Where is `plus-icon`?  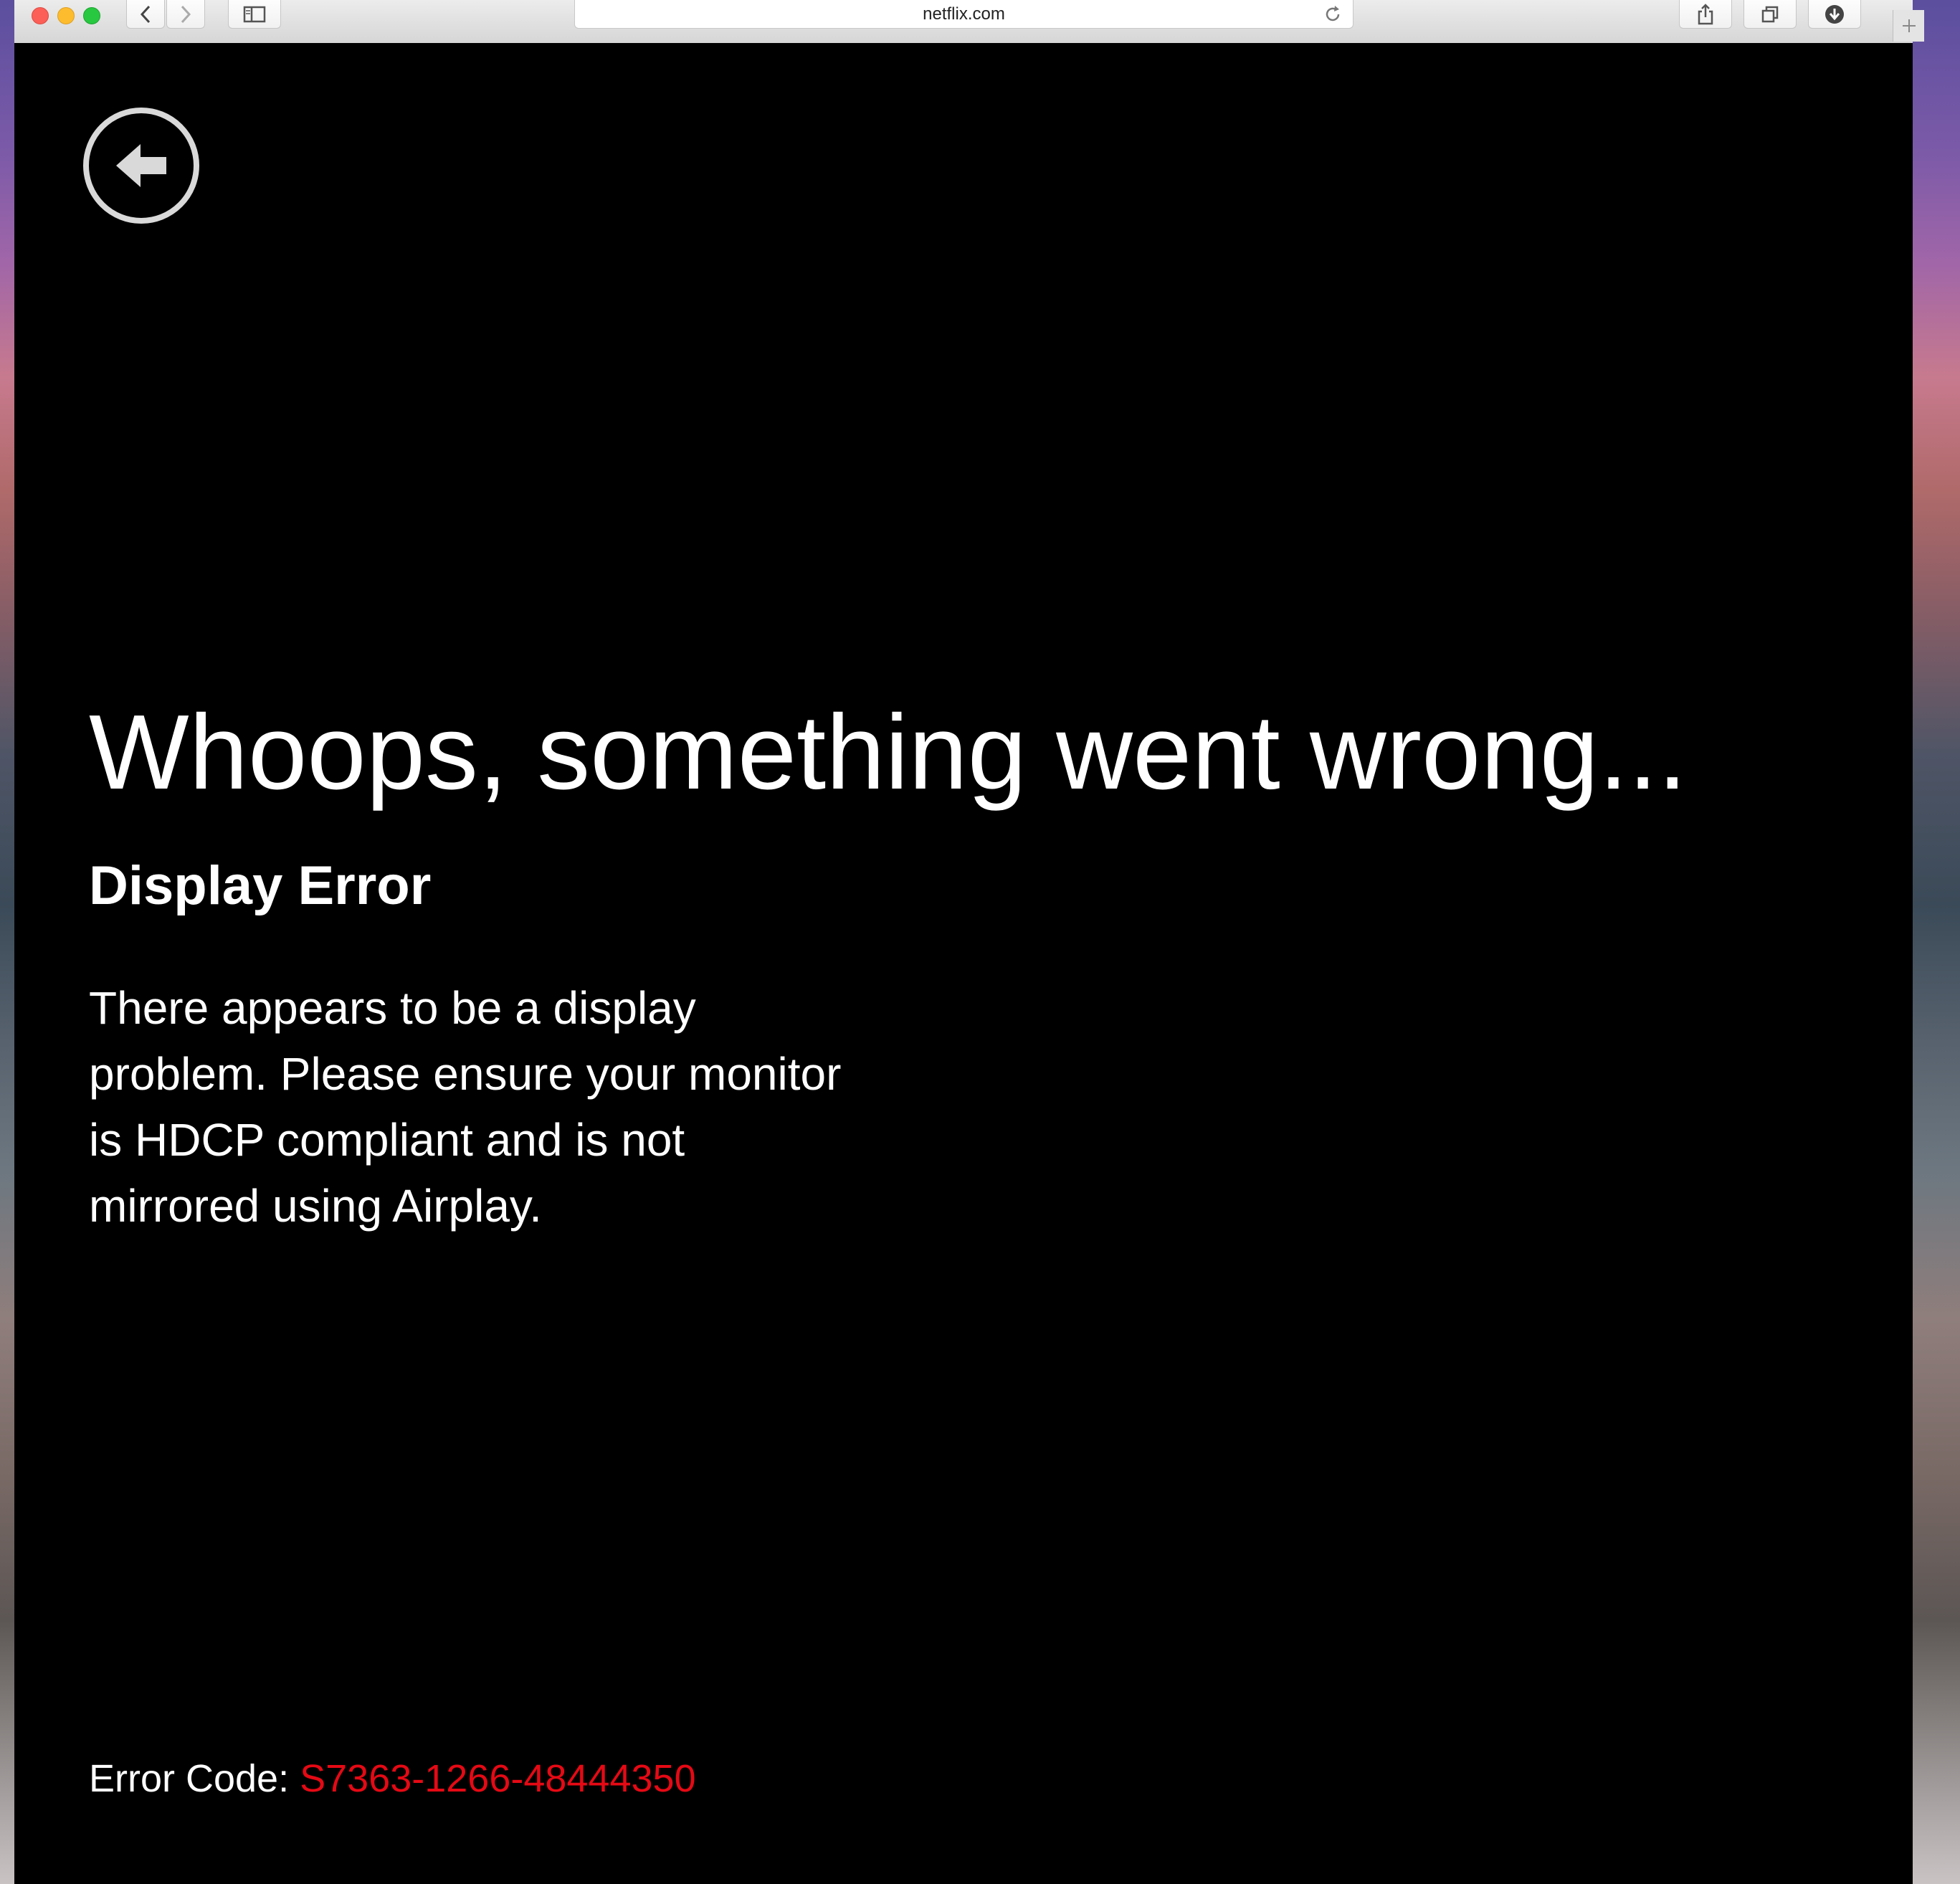
plus-icon is located at coordinates (1909, 25).